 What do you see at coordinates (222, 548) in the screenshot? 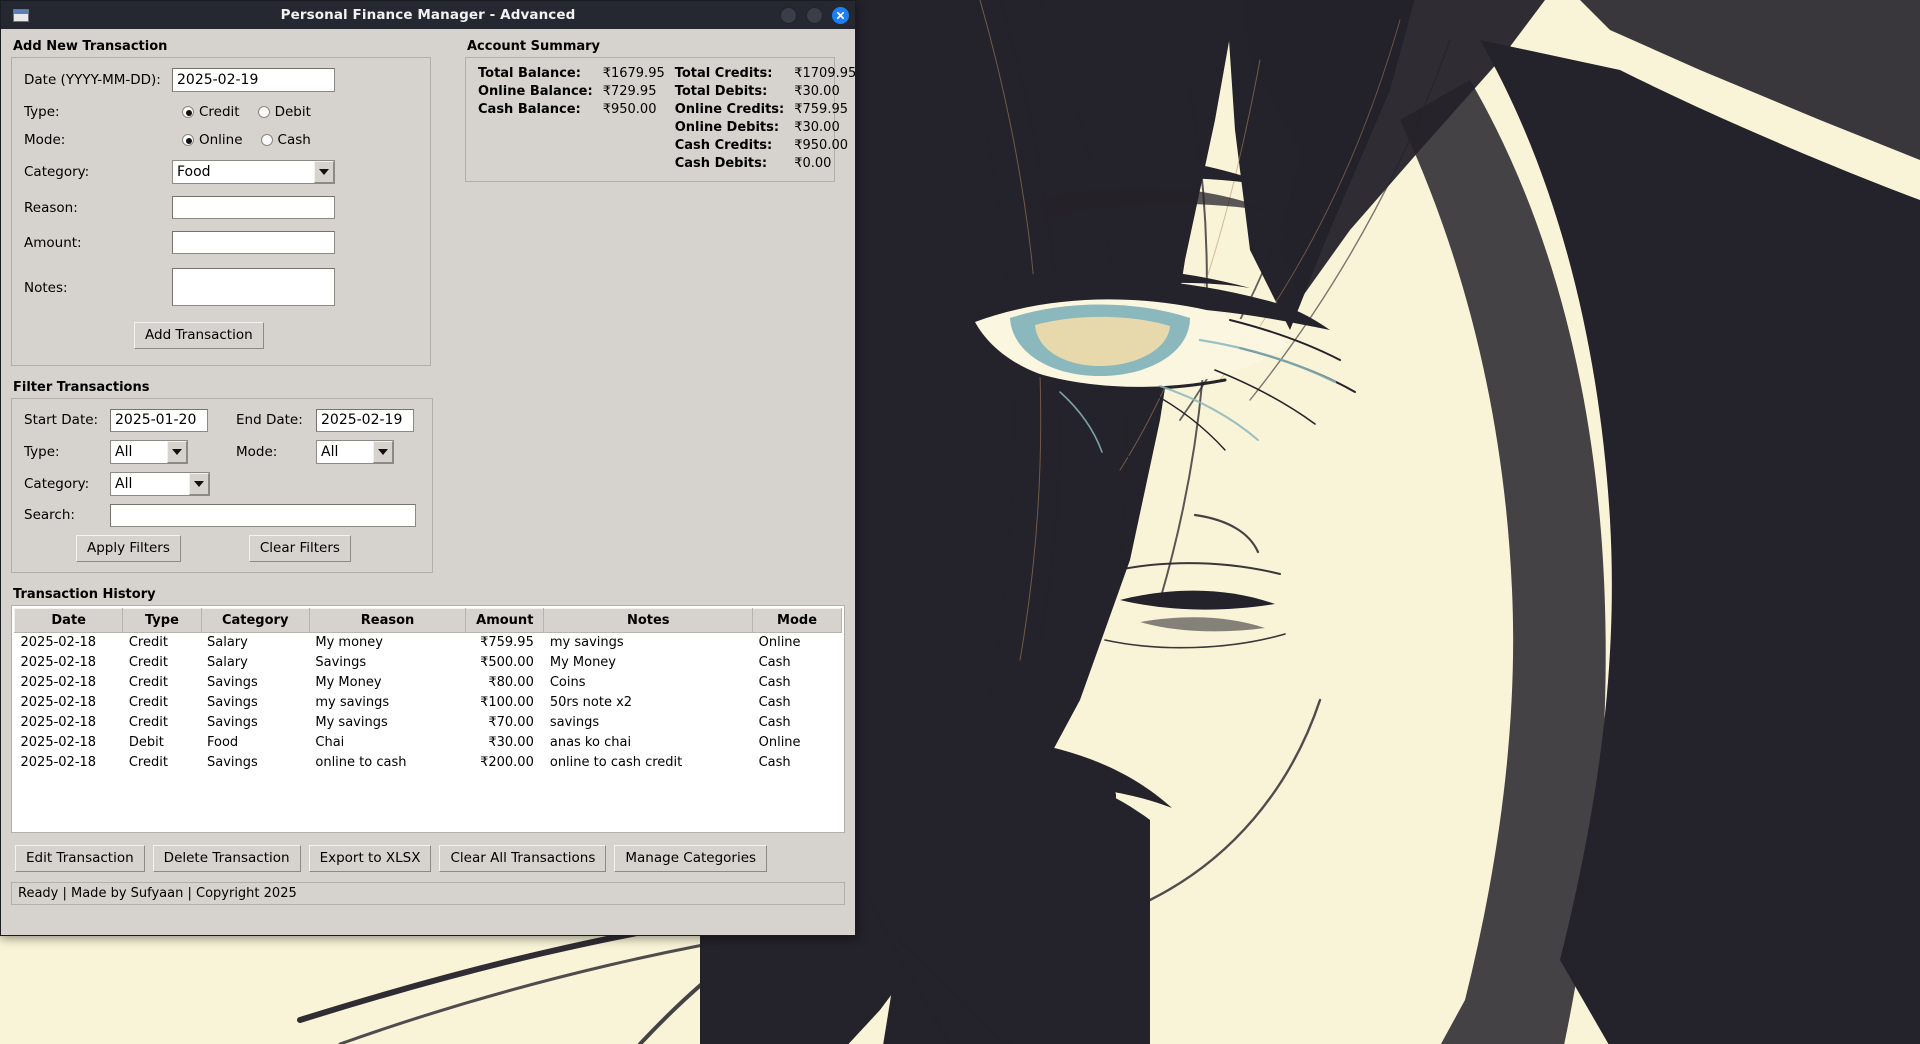
I see `filter-buttons-row: Apply Filters Clear Filters` at bounding box center [222, 548].